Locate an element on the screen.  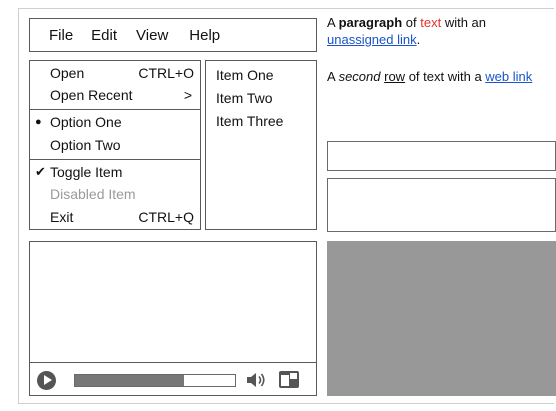
list-item: Item One is located at coordinates (245, 75).